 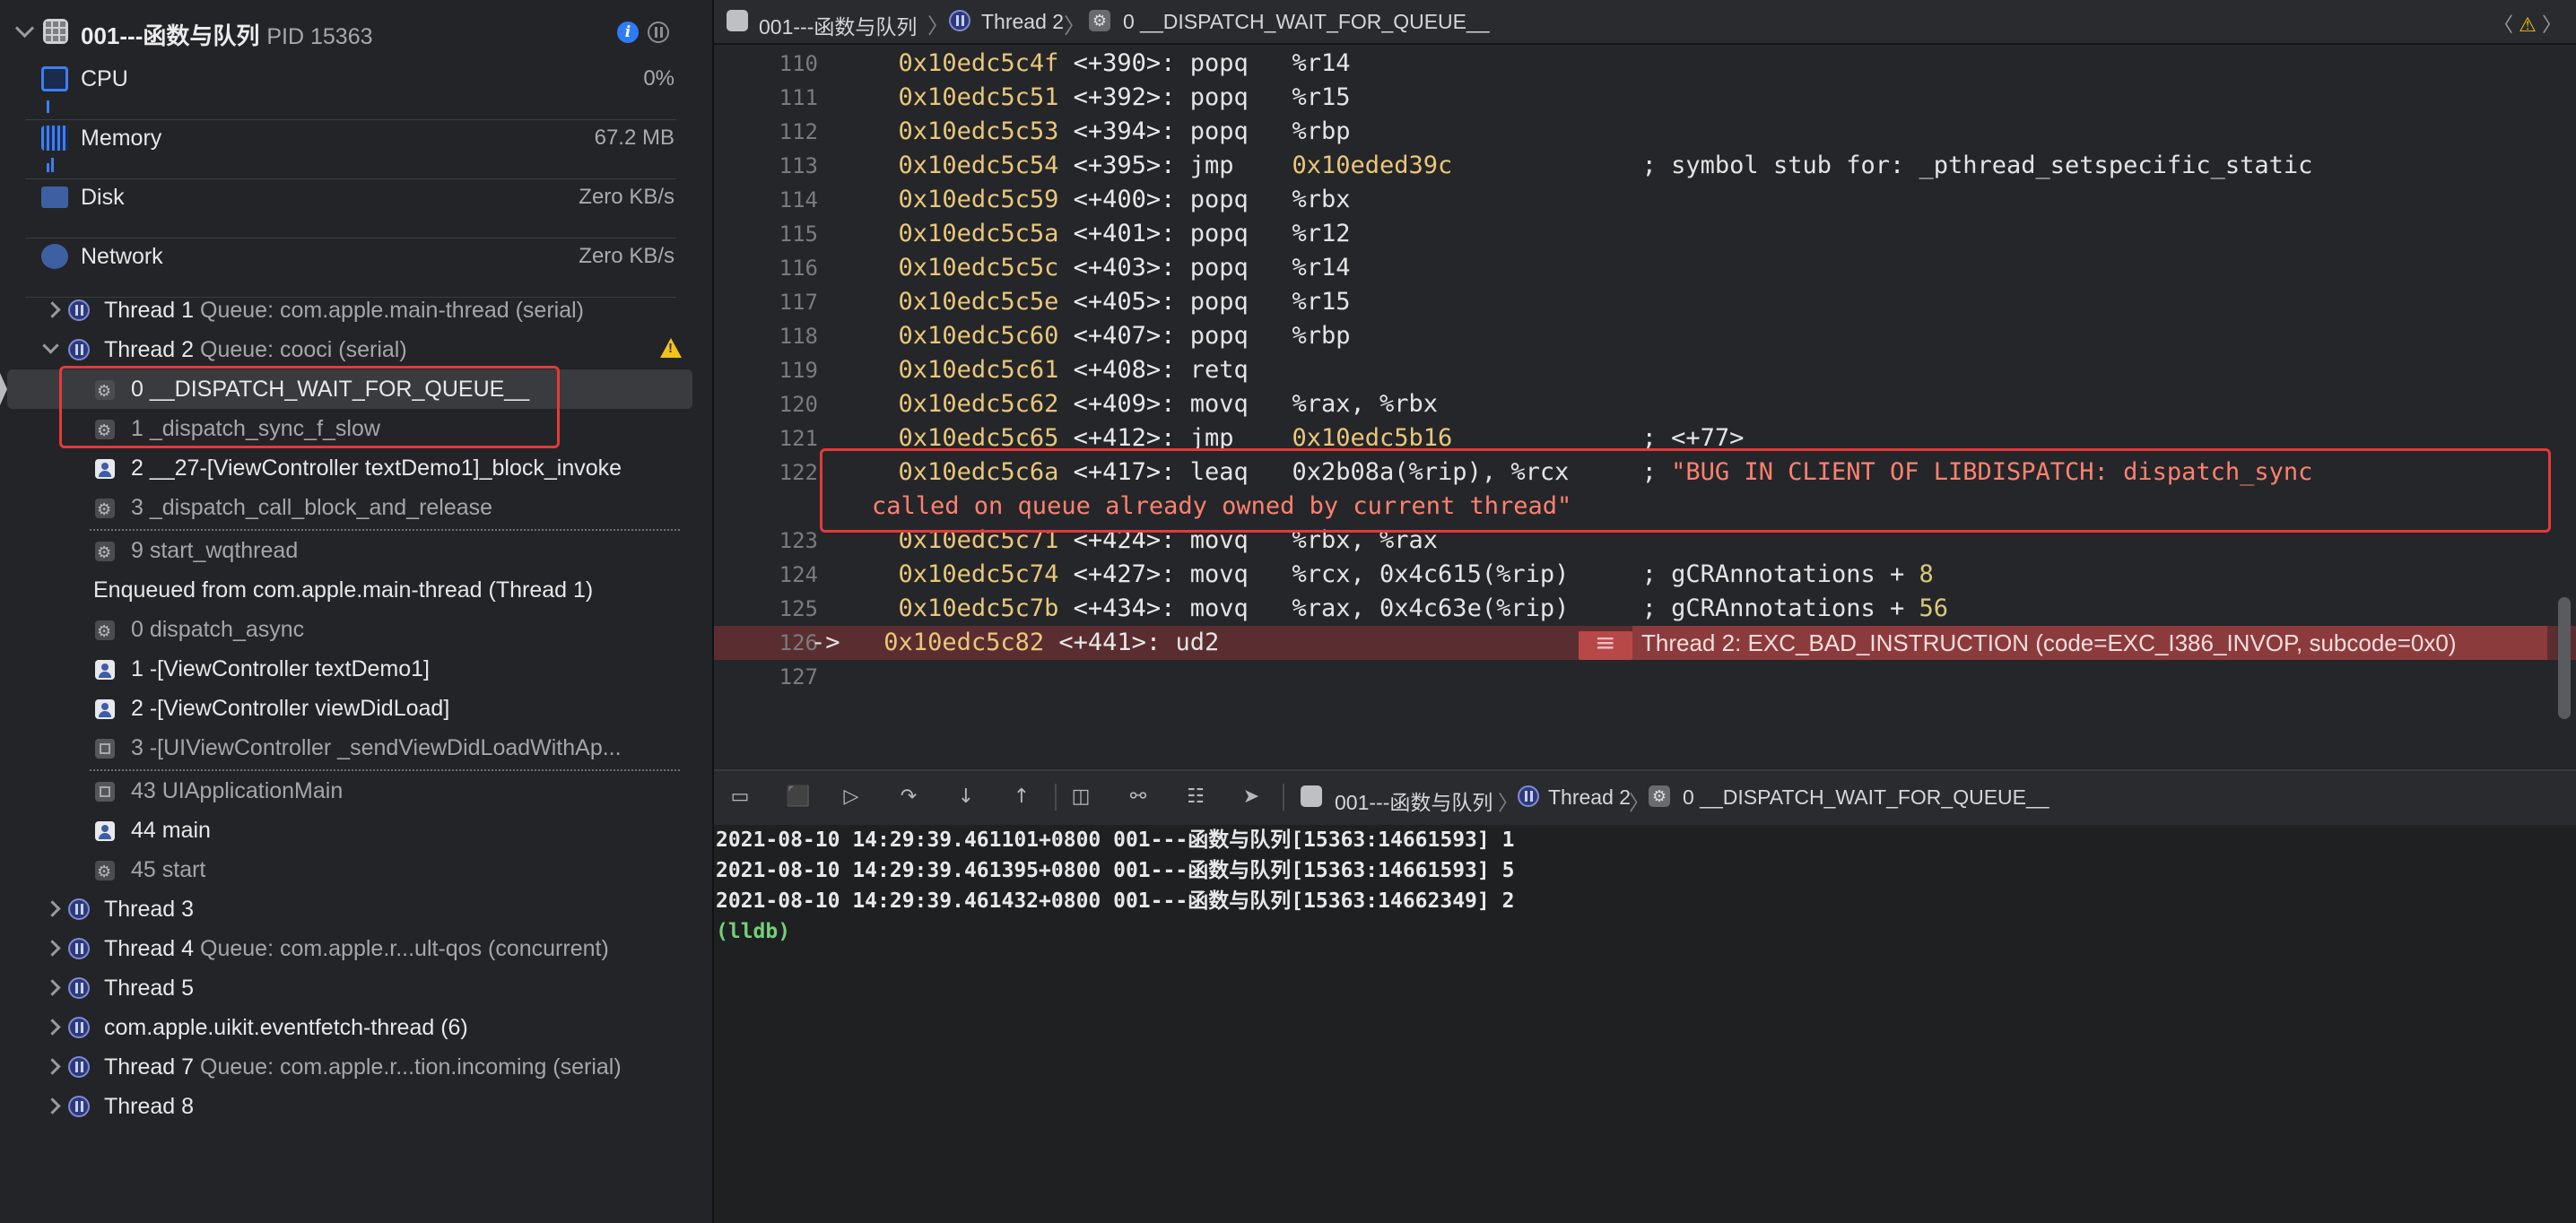 I want to click on line-number: 120, so click(x=798, y=404).